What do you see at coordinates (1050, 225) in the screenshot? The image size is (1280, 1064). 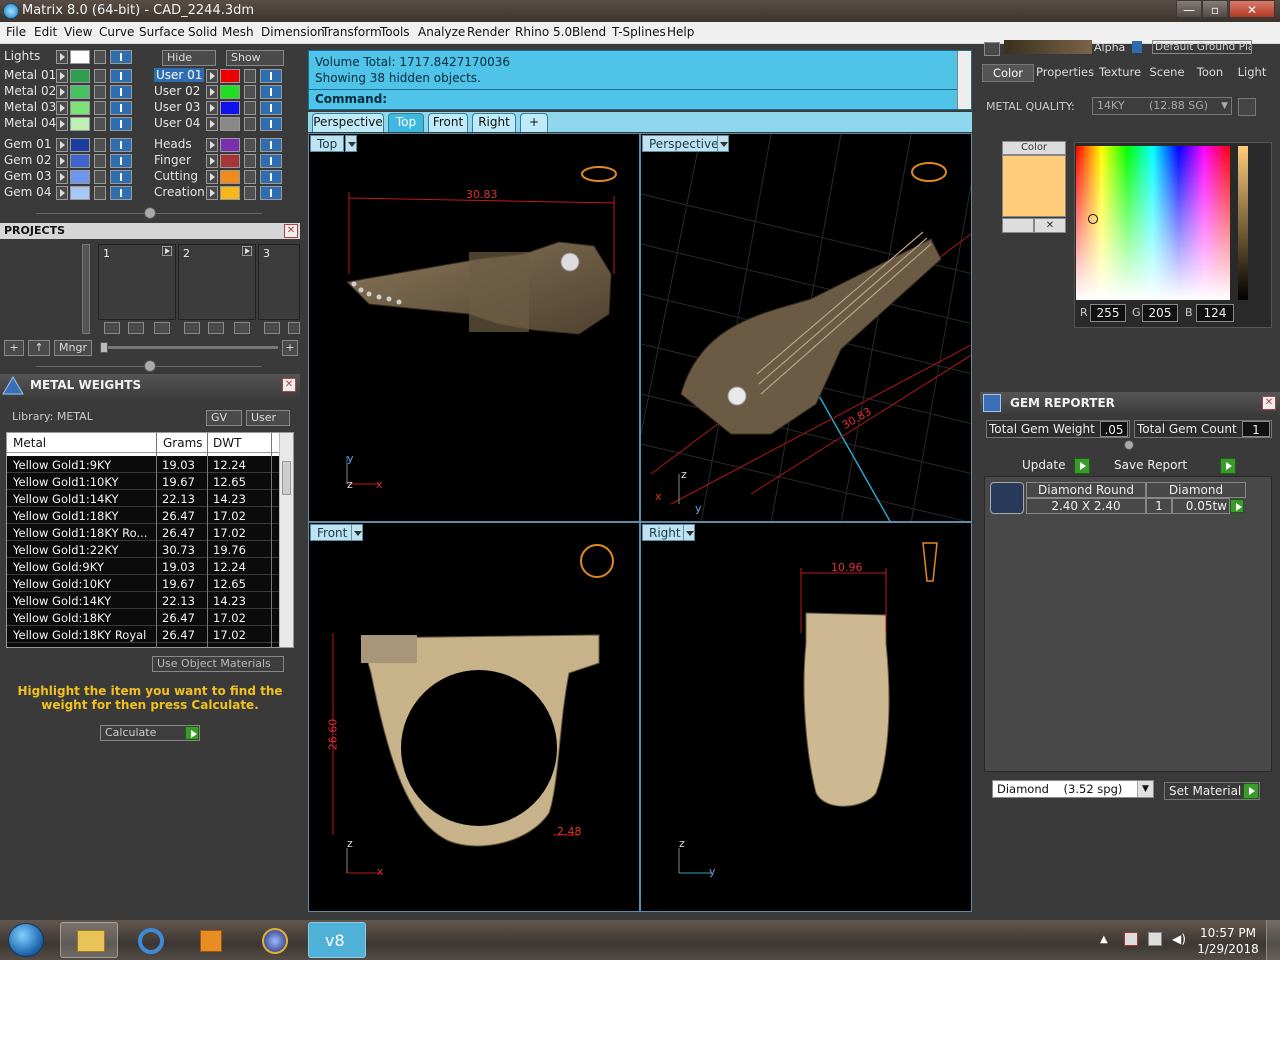 I see `clear-color-icon: ✕` at bounding box center [1050, 225].